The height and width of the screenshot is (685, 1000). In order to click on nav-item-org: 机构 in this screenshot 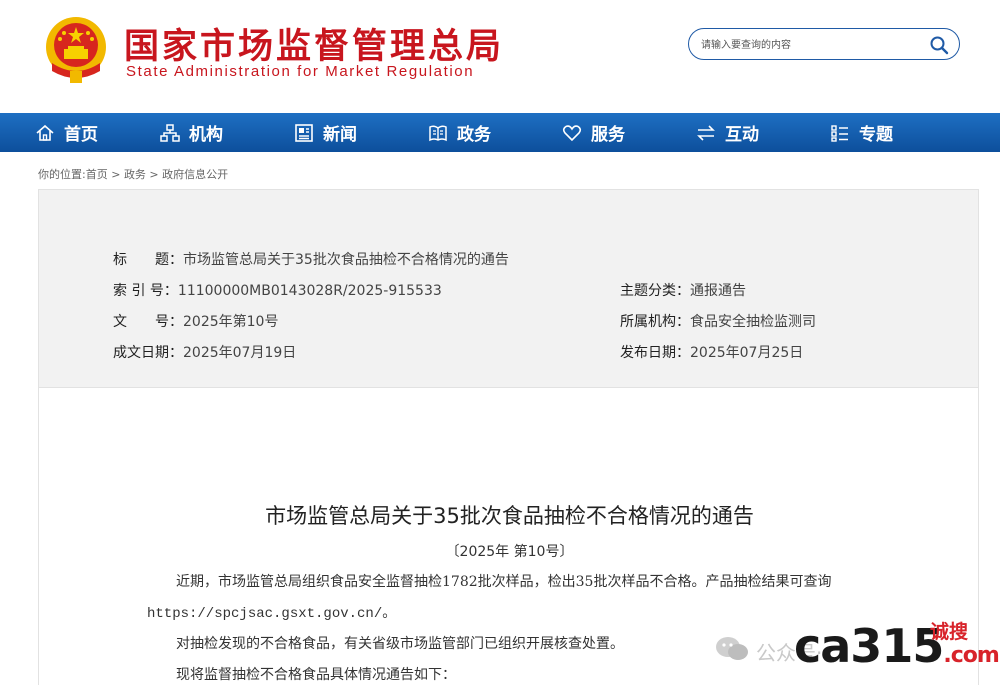, I will do `click(191, 132)`.